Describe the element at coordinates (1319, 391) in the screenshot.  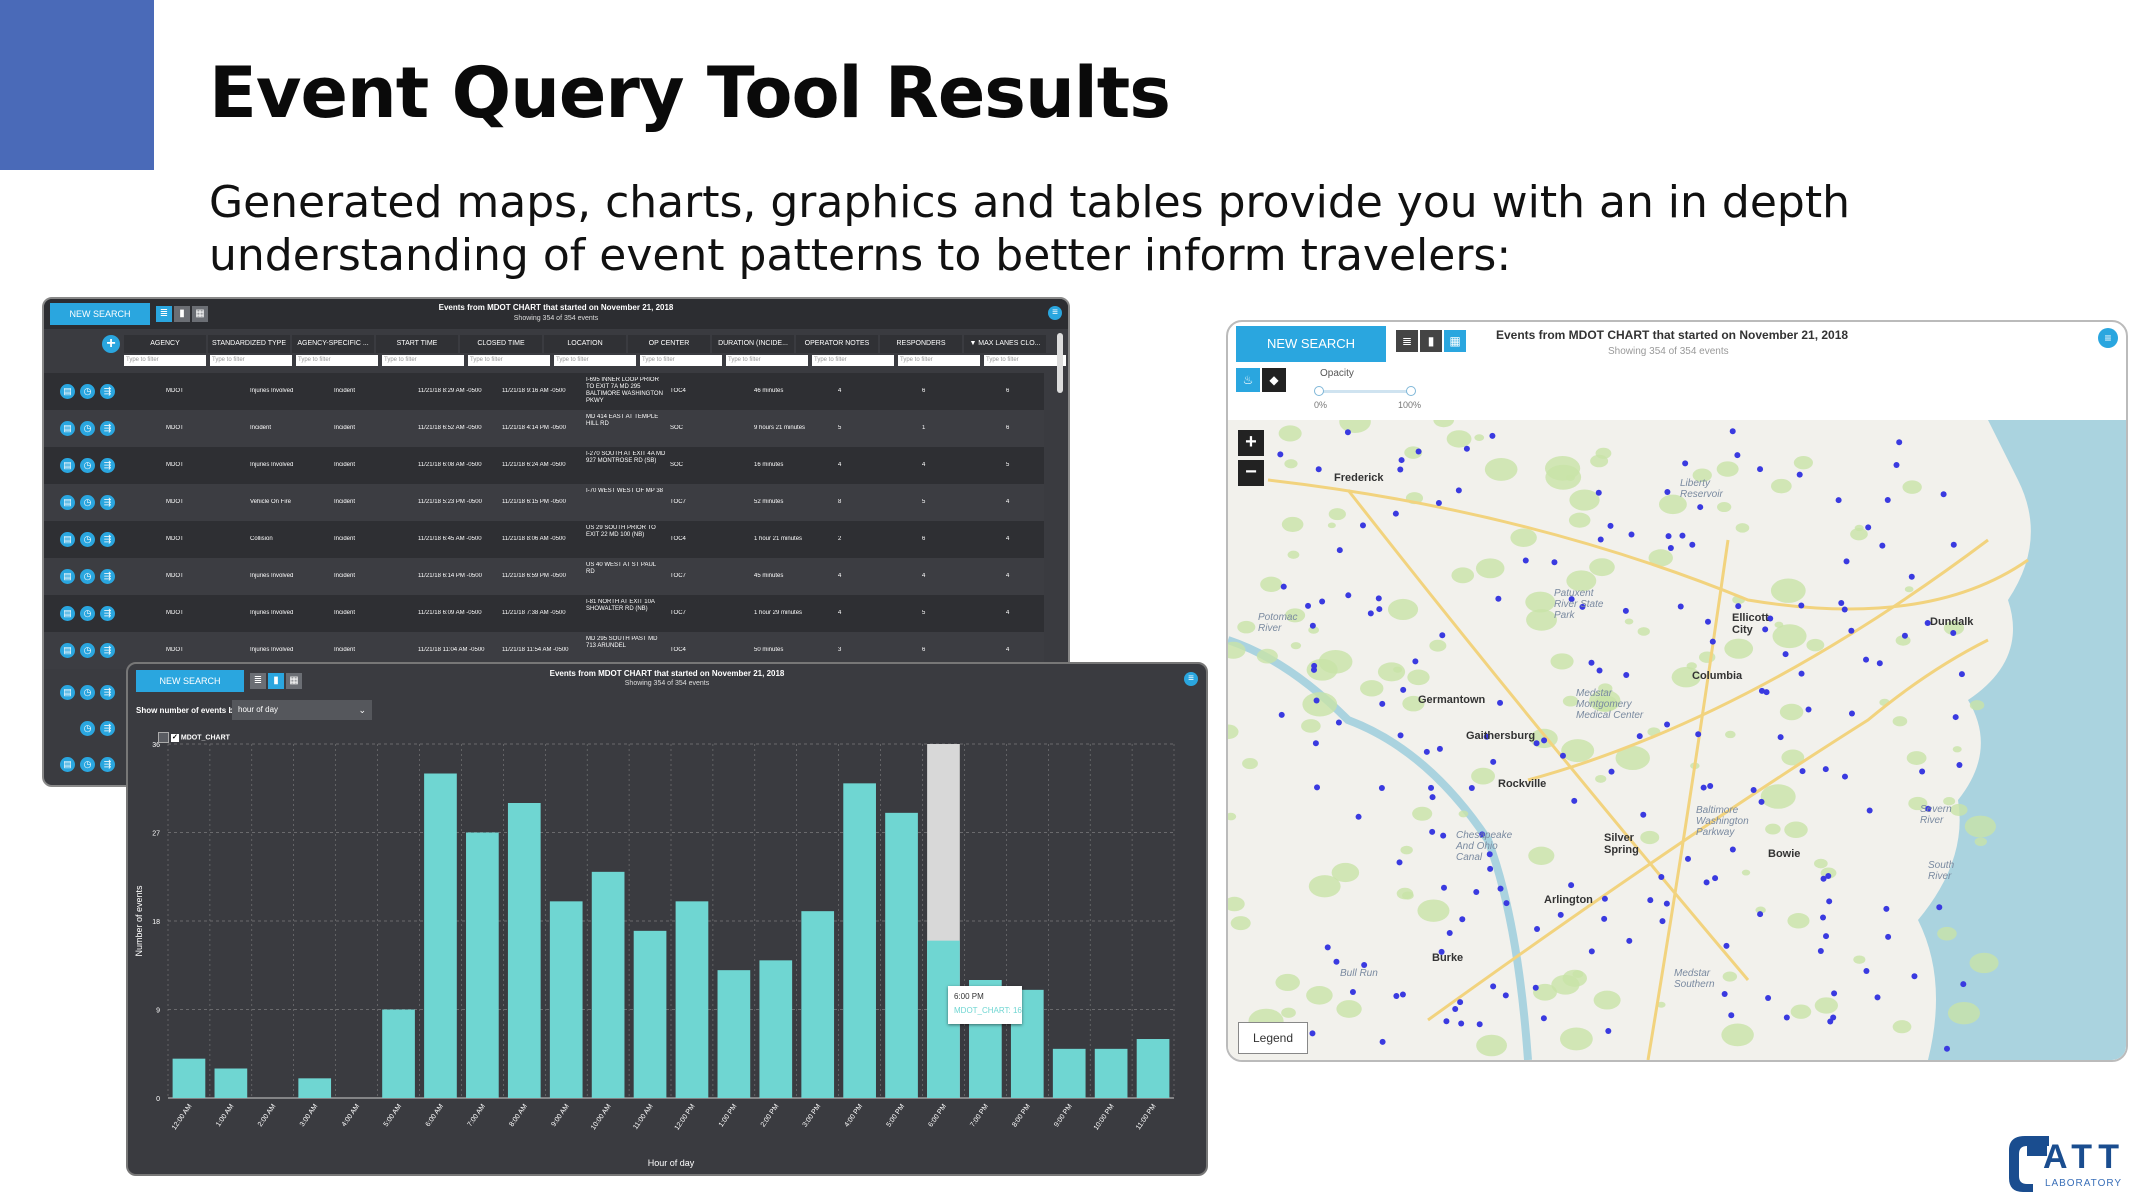
I see `opacity-min-knob` at that location.